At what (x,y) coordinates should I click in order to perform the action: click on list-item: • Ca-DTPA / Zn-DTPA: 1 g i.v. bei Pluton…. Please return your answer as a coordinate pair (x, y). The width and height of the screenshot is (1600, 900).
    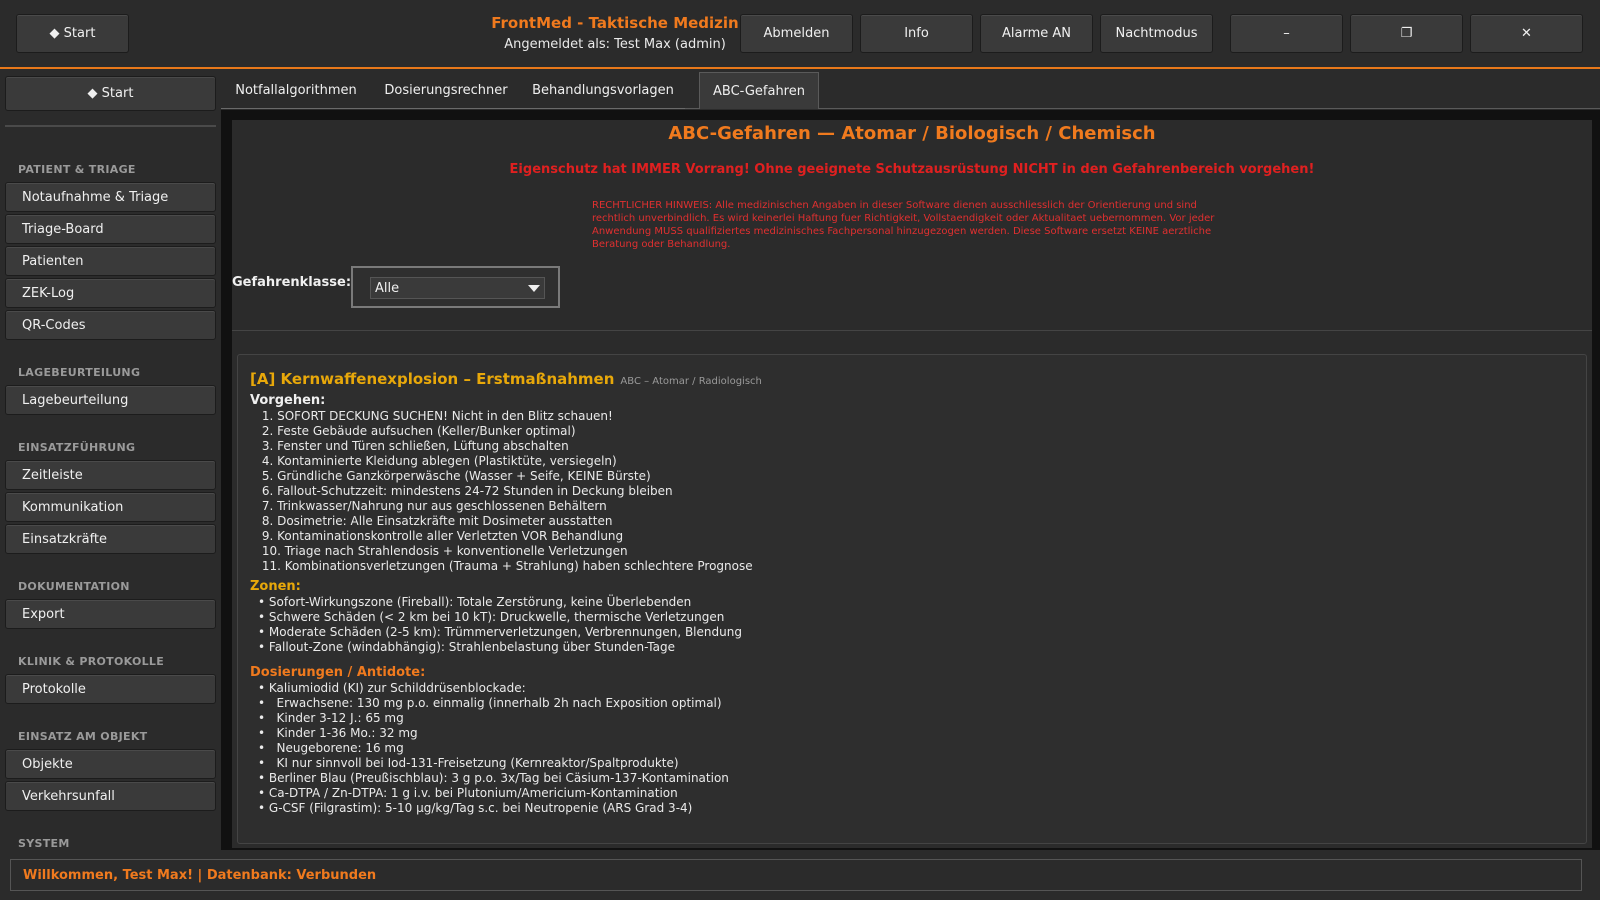
    Looking at the image, I should click on (468, 793).